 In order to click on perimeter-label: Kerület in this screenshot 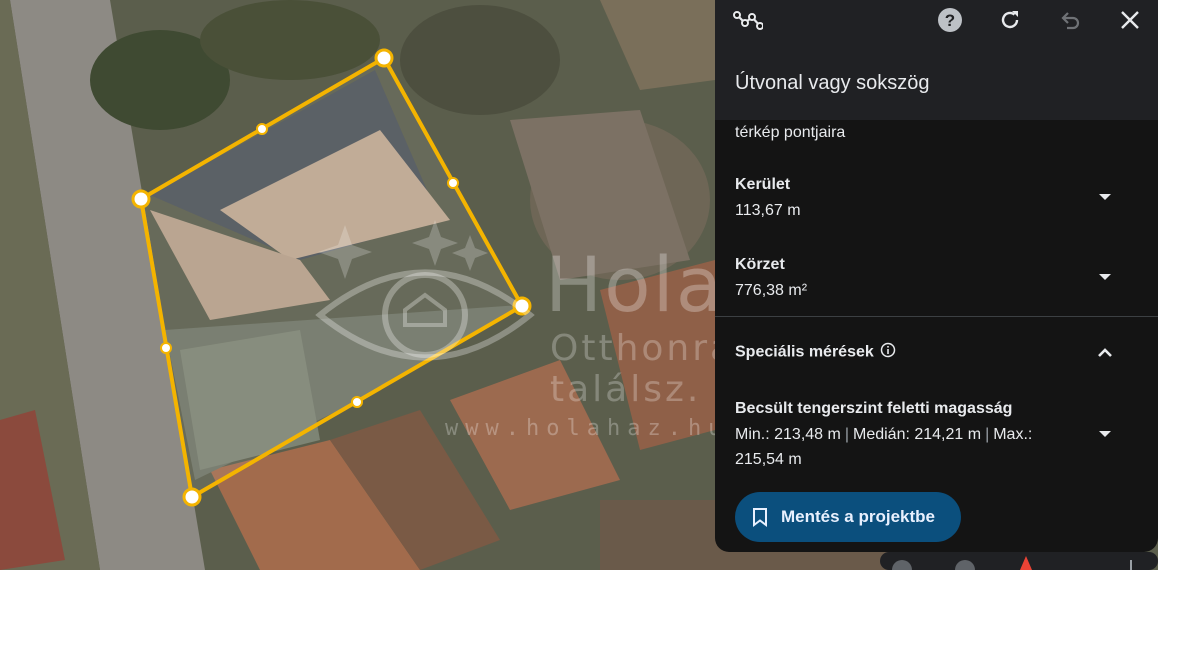, I will do `click(763, 184)`.